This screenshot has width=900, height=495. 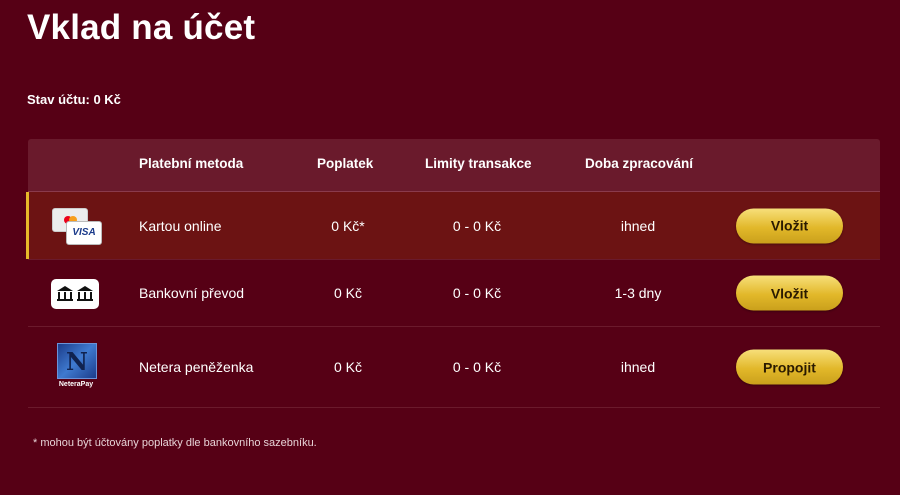 I want to click on method-fee: 0 Kč*, so click(x=348, y=225).